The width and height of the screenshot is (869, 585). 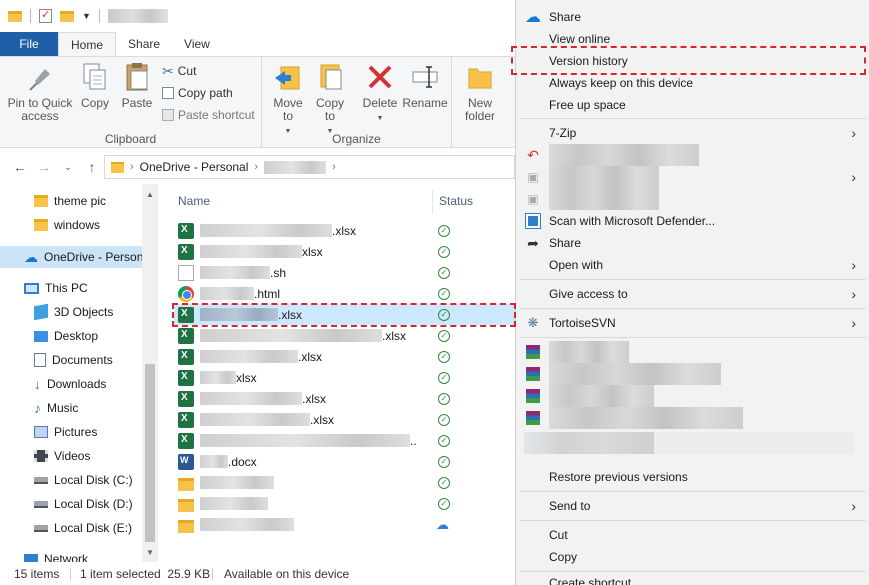 I want to click on nav-item-this-pc: This PC, so click(x=71, y=288).